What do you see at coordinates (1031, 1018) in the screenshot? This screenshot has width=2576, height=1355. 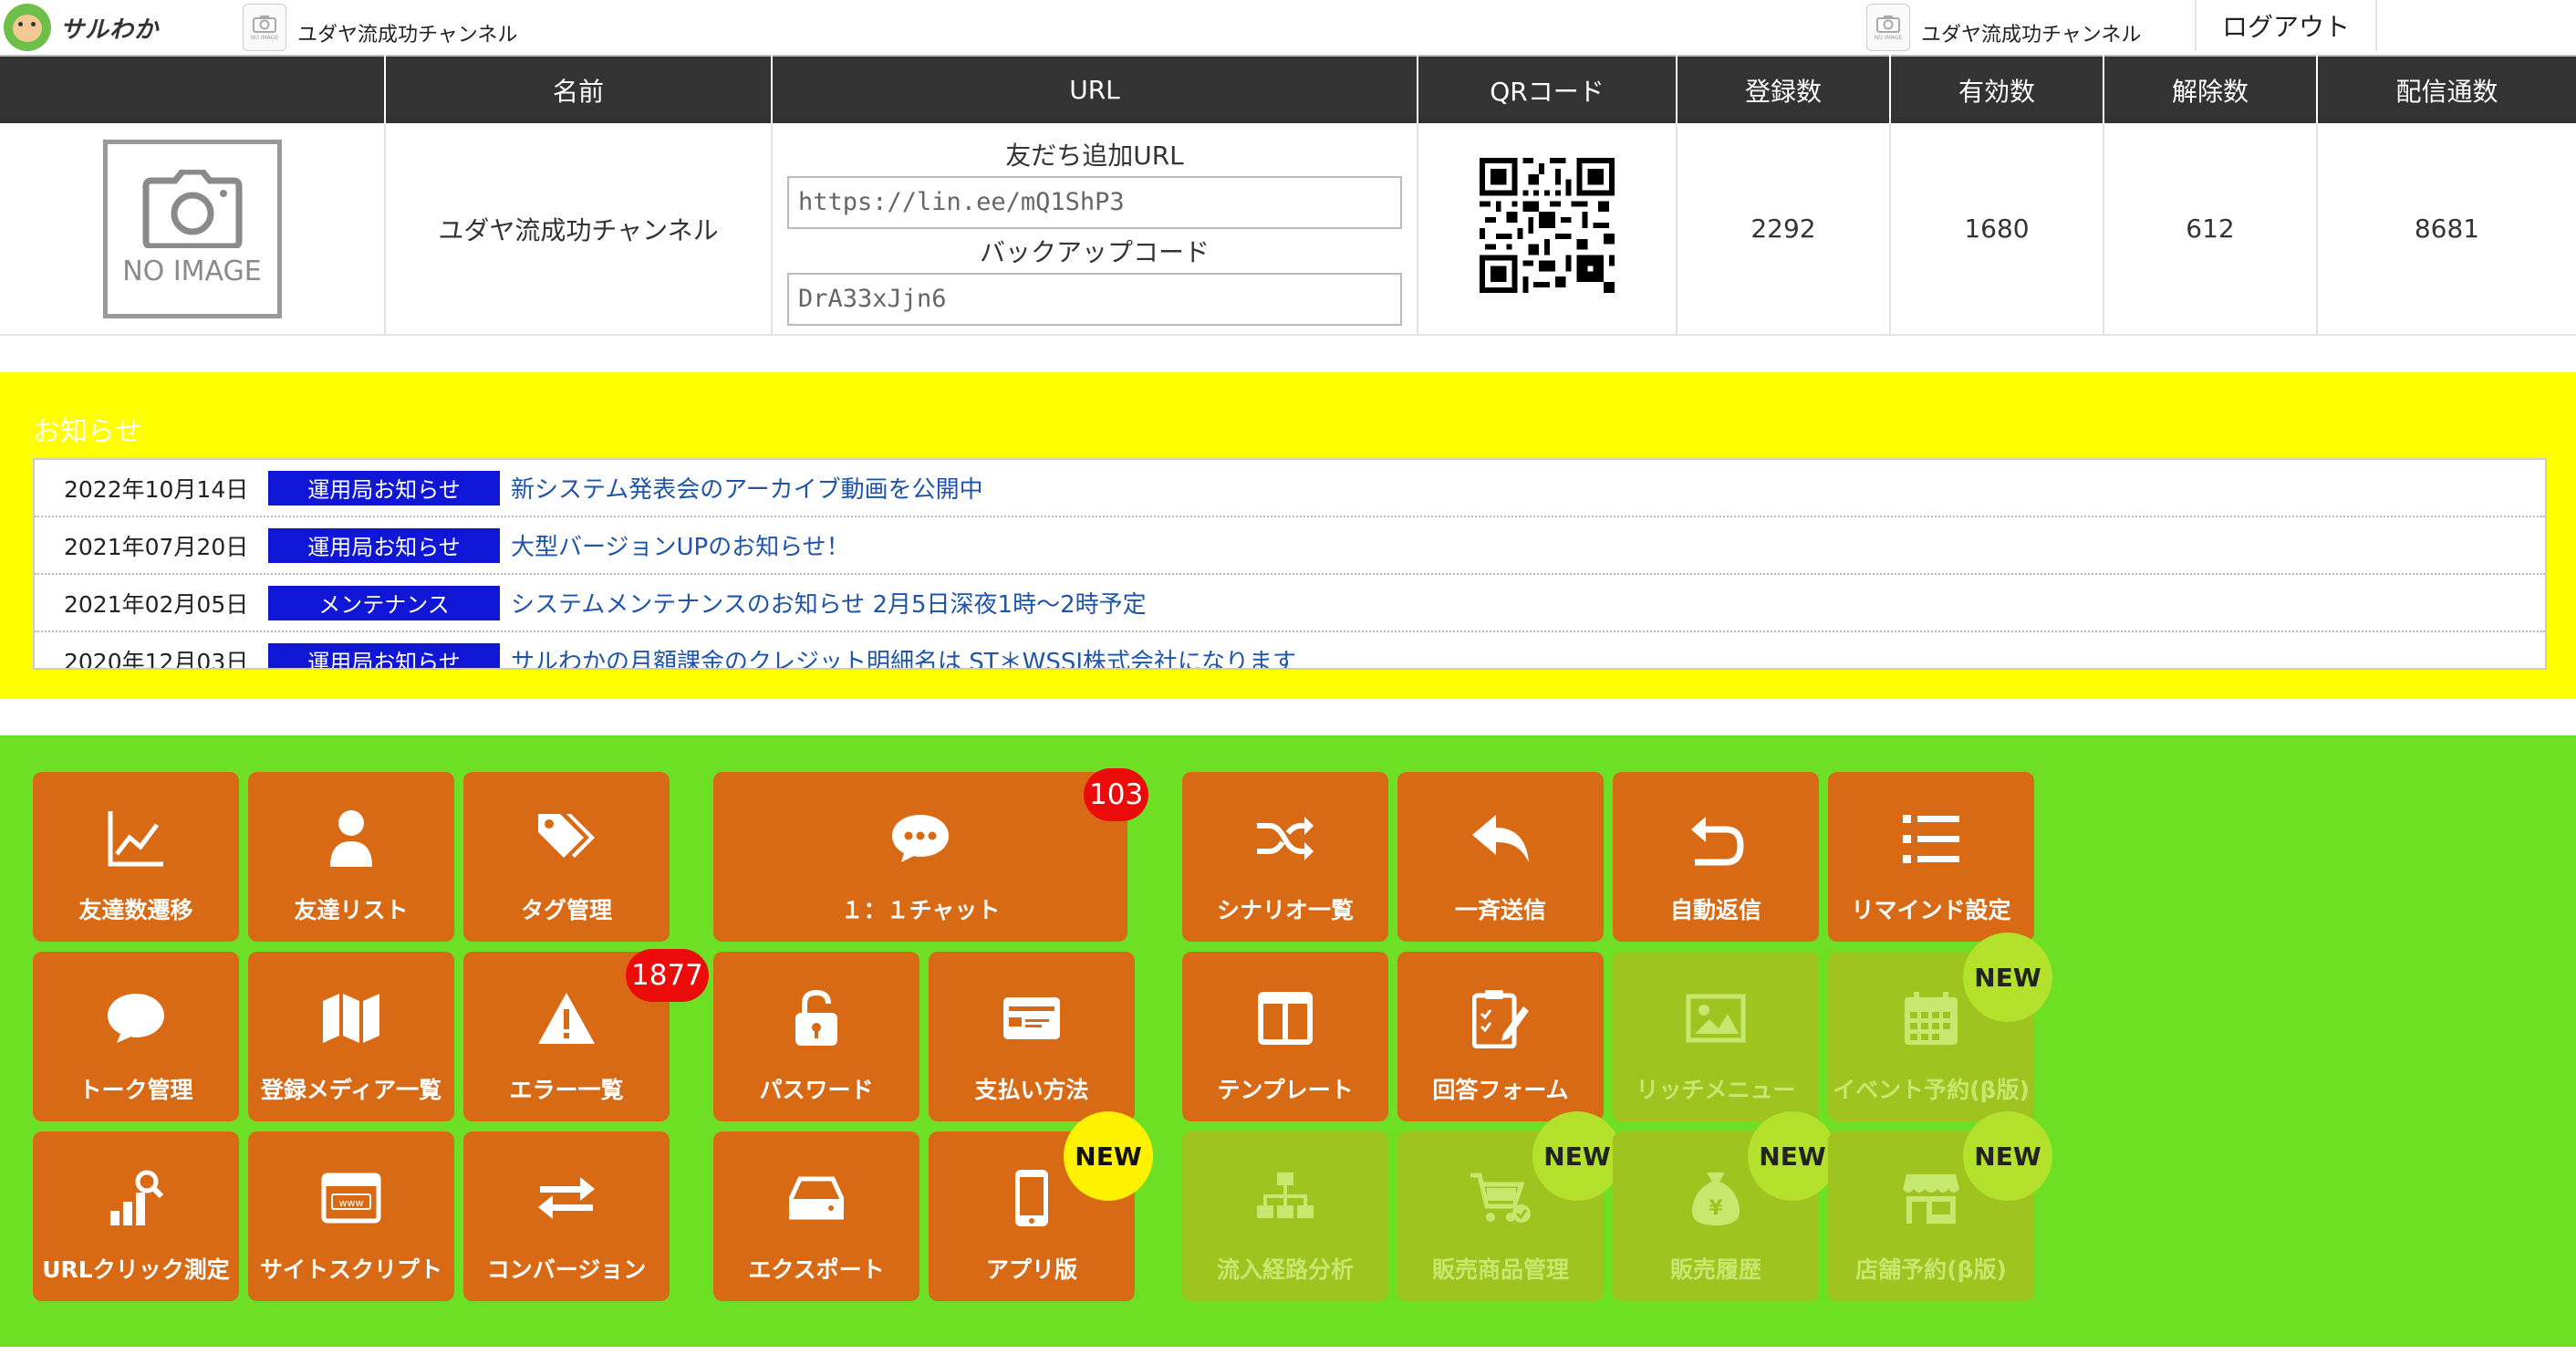 I see `credit-card-icon` at bounding box center [1031, 1018].